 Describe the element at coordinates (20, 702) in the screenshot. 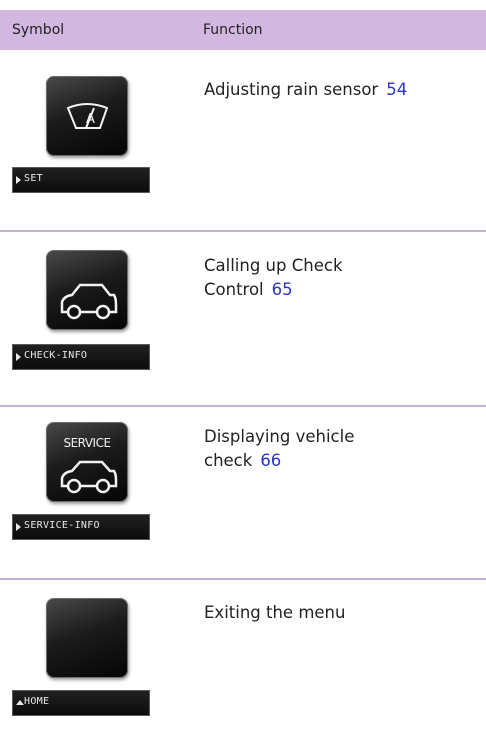

I see `up-arrow-icon` at that location.